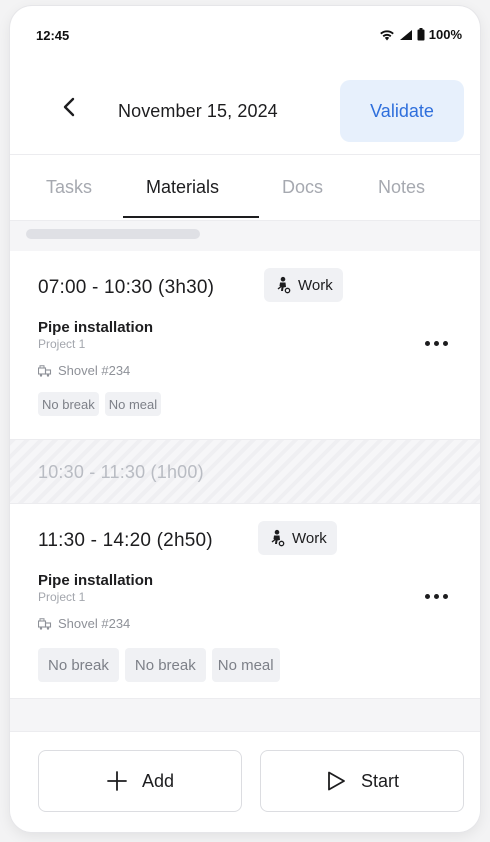  What do you see at coordinates (245, 781) in the screenshot?
I see `bottom-action-bar: Add Start` at bounding box center [245, 781].